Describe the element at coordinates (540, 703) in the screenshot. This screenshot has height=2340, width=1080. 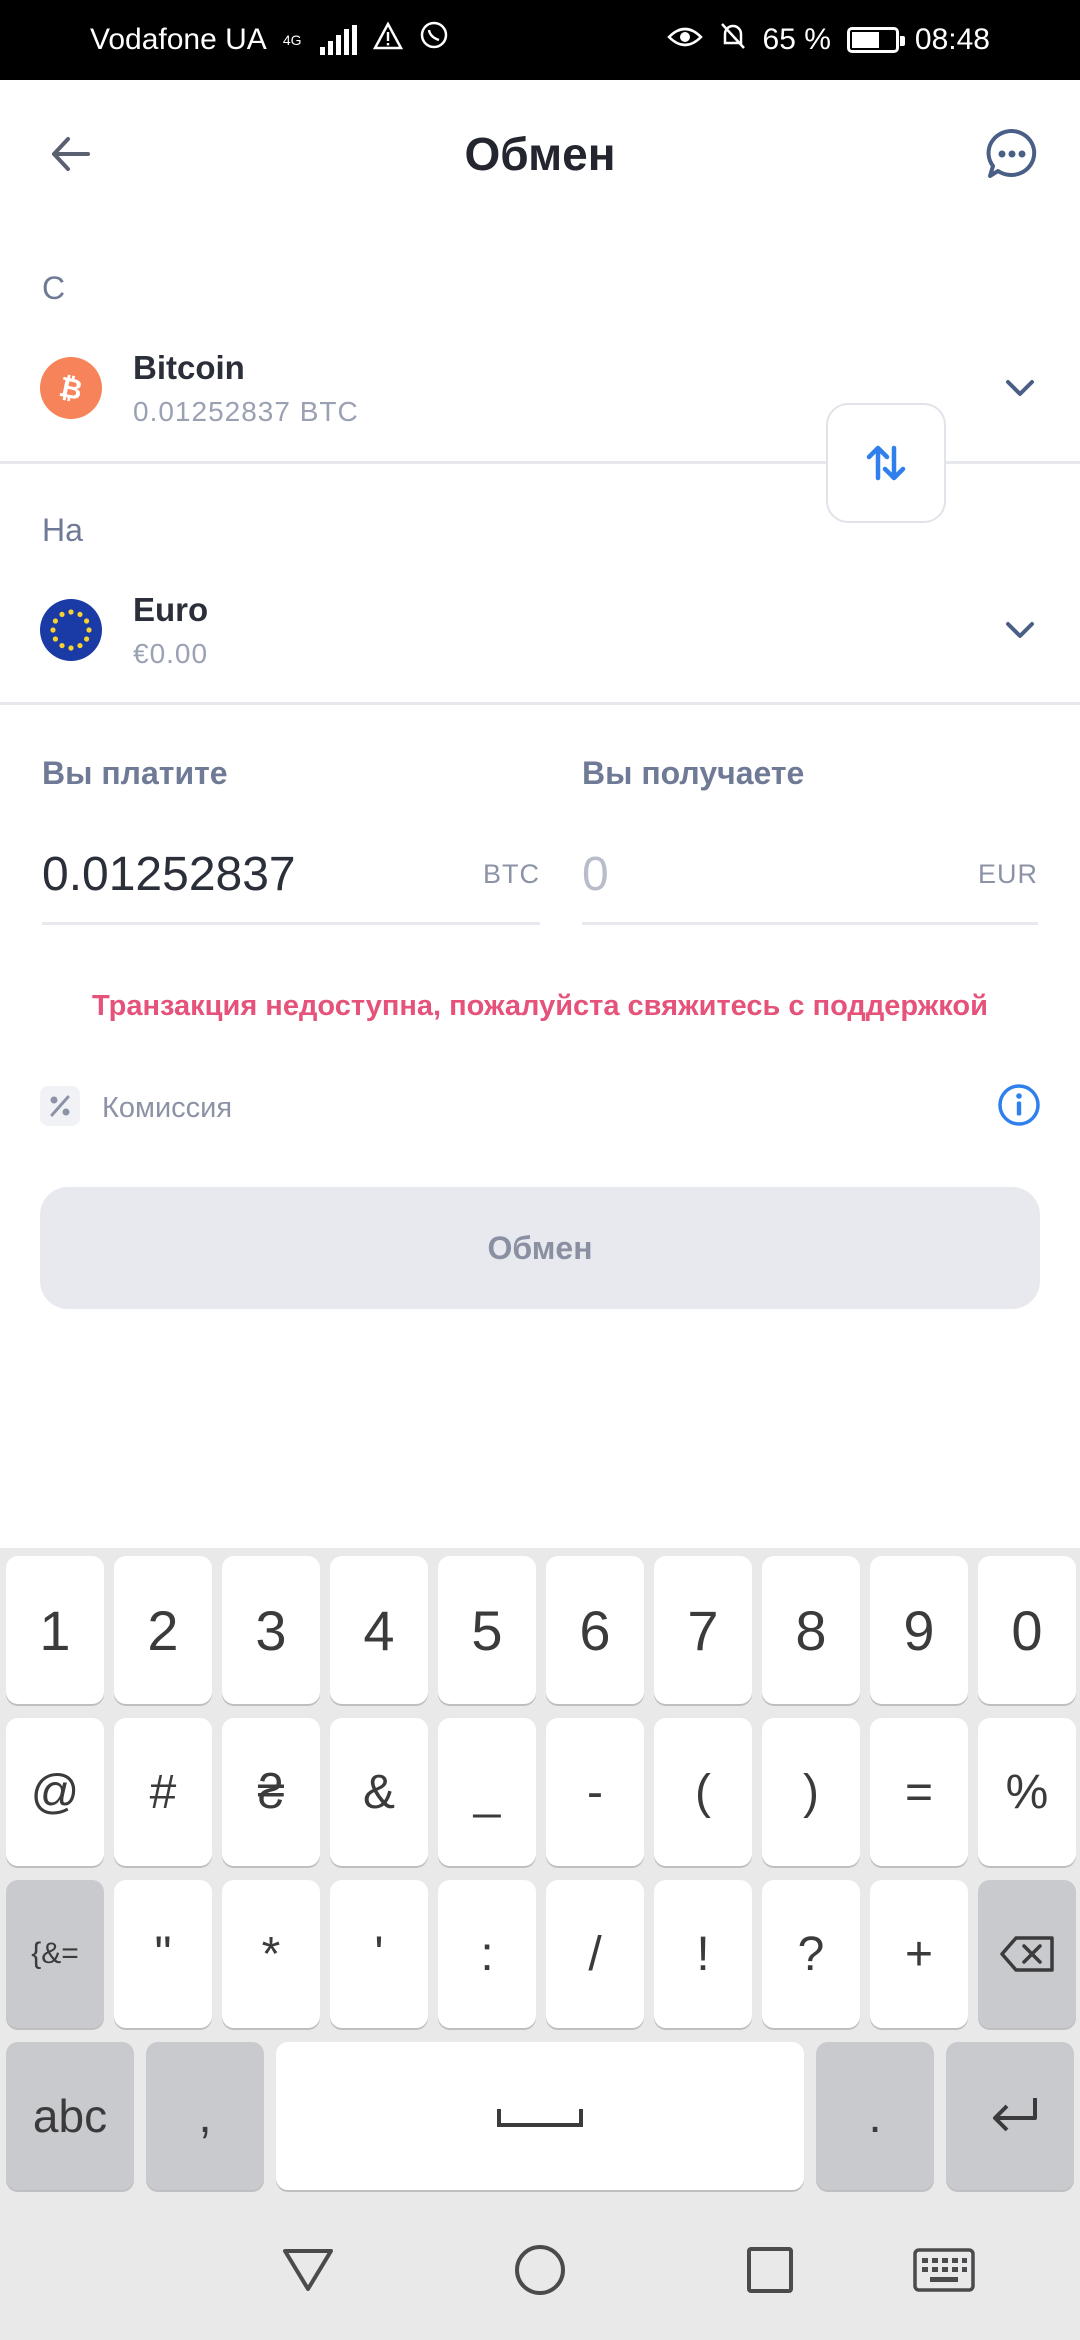
I see `divider` at that location.